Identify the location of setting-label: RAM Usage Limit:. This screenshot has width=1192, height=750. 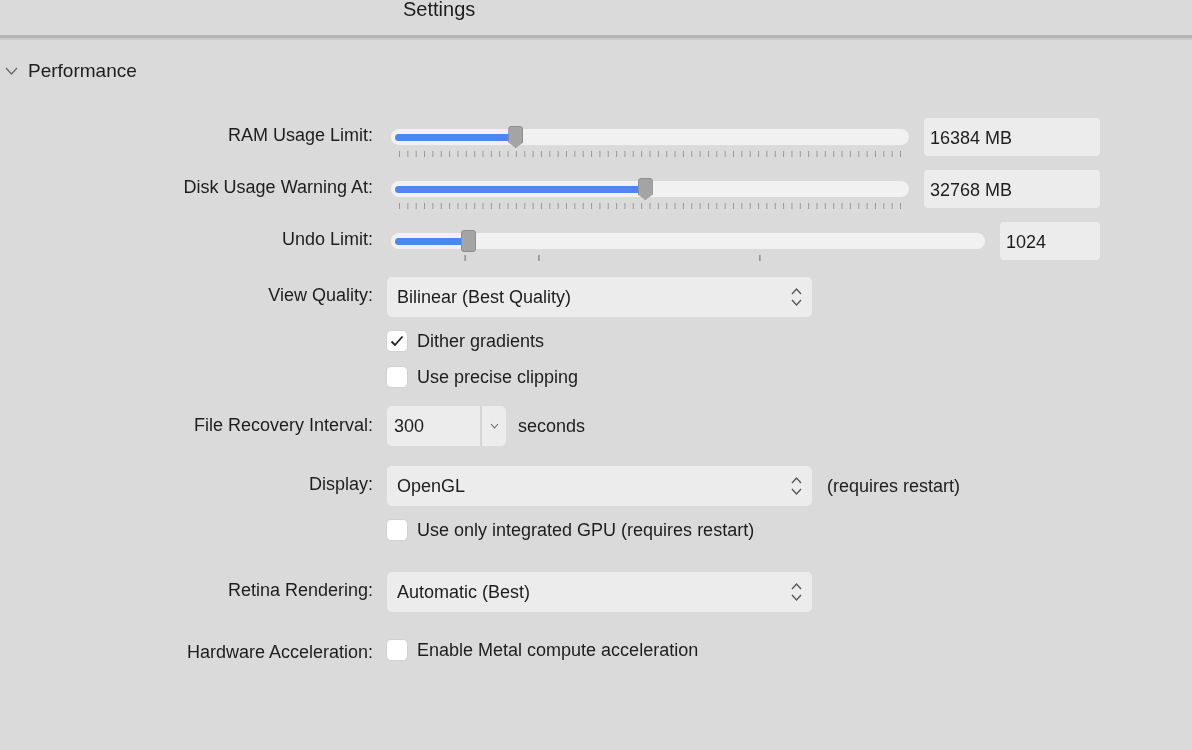
(300, 135).